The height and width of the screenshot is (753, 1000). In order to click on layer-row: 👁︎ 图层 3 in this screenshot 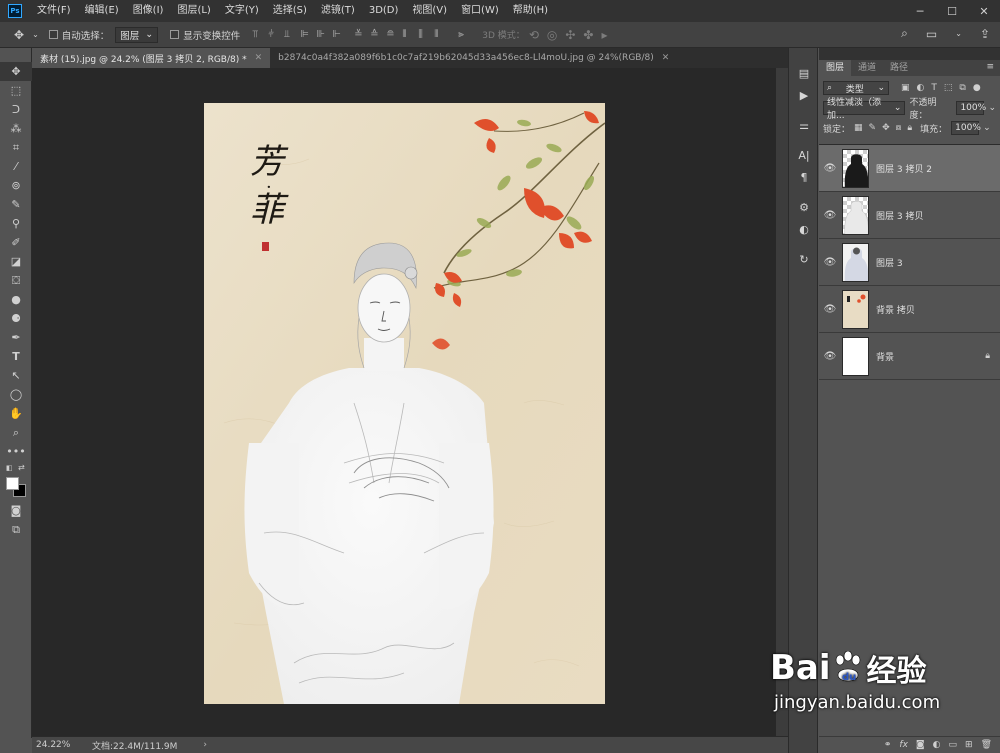, I will do `click(909, 262)`.